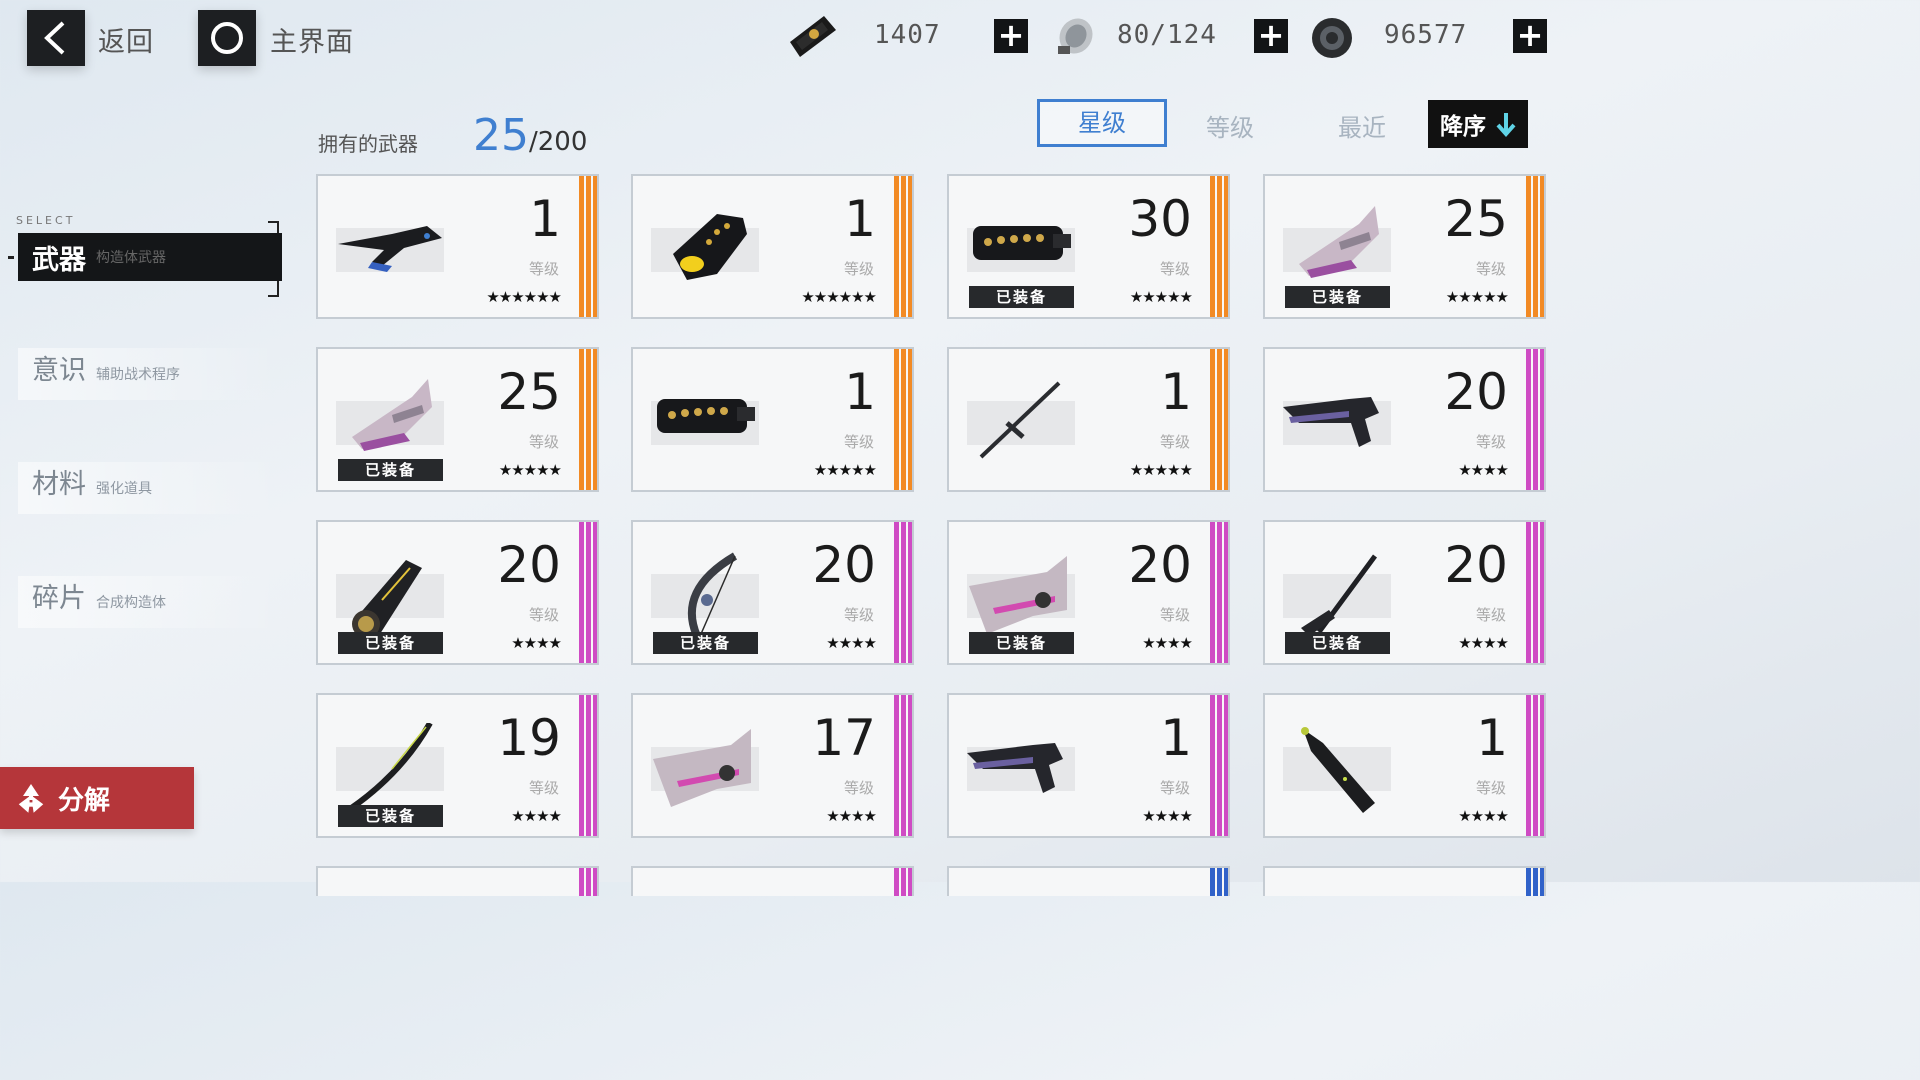  Describe the element at coordinates (390, 249) in the screenshot. I see `blade-gun-icon` at that location.